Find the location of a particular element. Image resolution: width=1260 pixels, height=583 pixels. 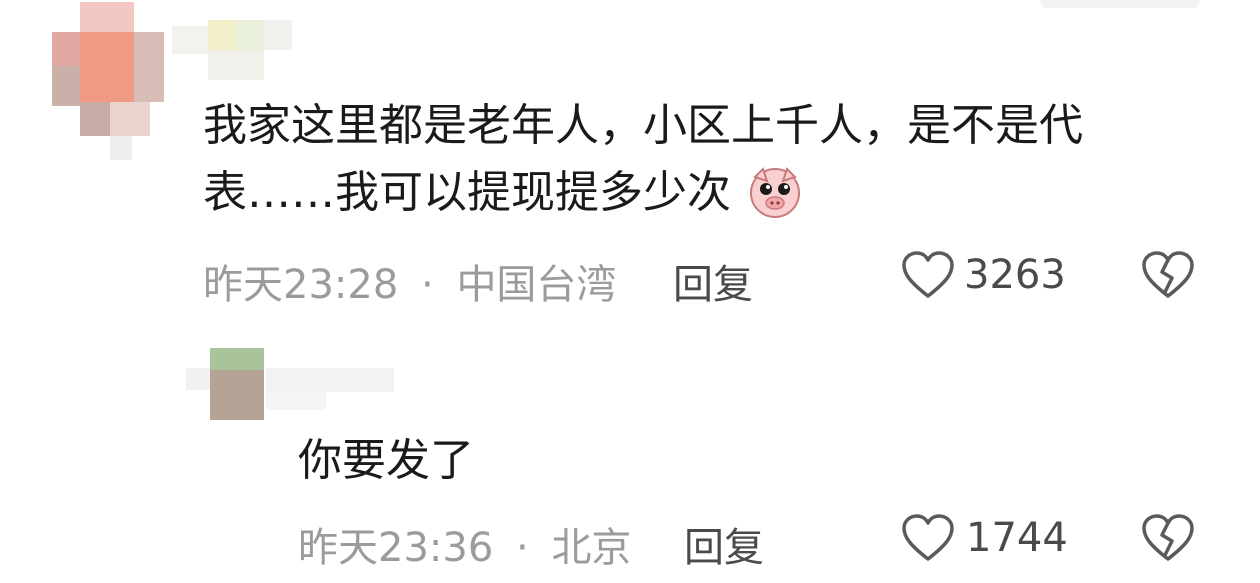

comment-text: 你要发了 is located at coordinates (386, 460).